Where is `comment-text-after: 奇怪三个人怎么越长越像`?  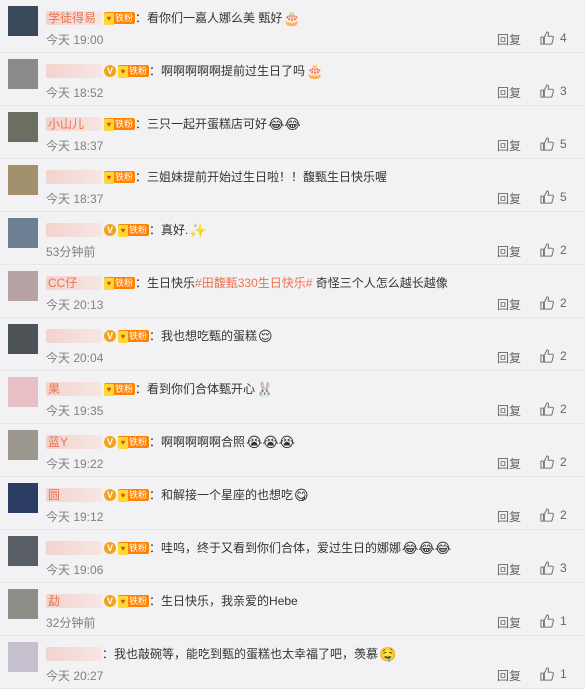 comment-text-after: 奇怪三个人怎么越长越像 is located at coordinates (380, 282).